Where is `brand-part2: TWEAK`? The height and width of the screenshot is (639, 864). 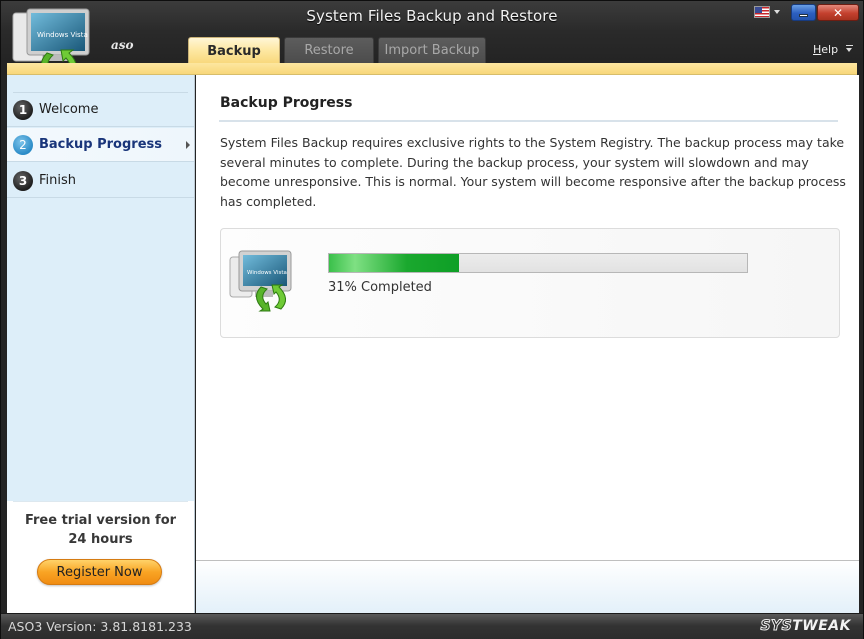 brand-part2: TWEAK is located at coordinates (821, 626).